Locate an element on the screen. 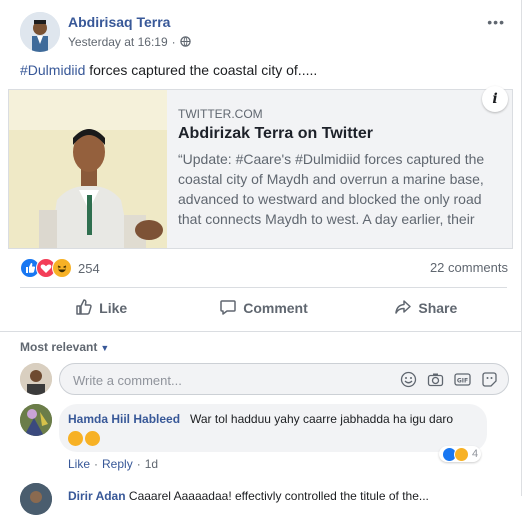  comment-actions: Like · Reply · 1d is located at coordinates (113, 464).